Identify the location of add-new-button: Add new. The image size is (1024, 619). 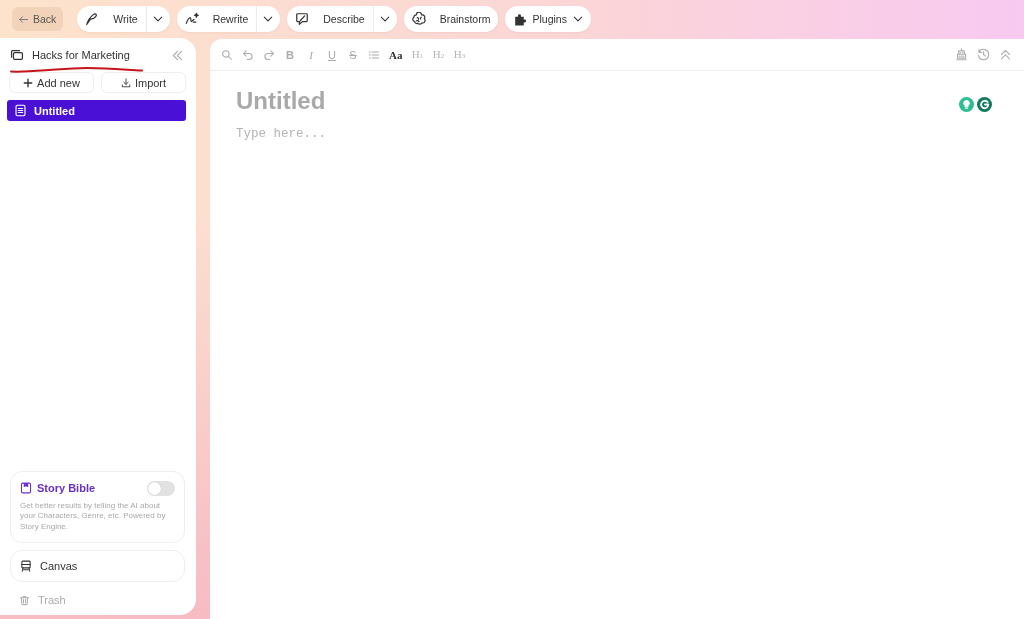
(51, 82).